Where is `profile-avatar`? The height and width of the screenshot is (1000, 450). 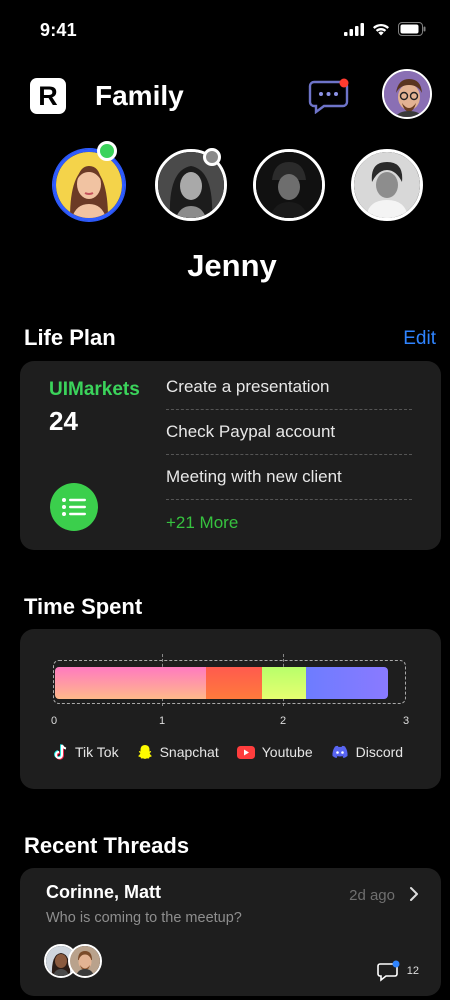 profile-avatar is located at coordinates (407, 94).